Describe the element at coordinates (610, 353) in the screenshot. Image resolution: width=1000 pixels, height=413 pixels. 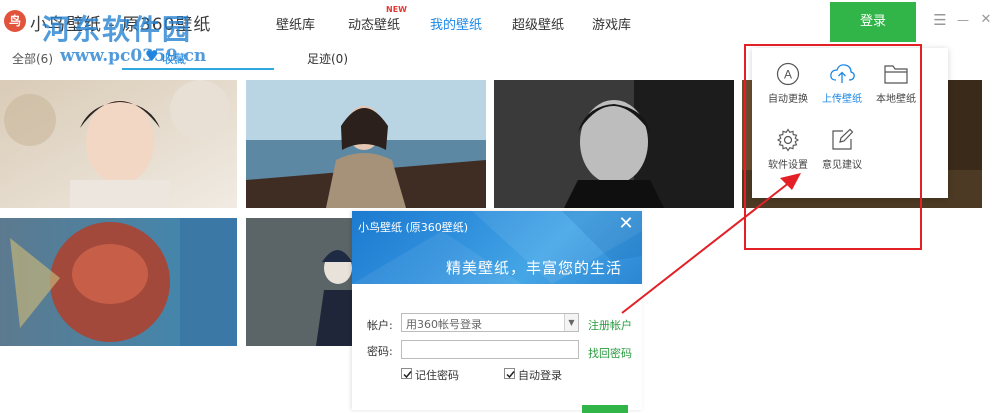
I see `forgot-password-link: 找回密码` at that location.